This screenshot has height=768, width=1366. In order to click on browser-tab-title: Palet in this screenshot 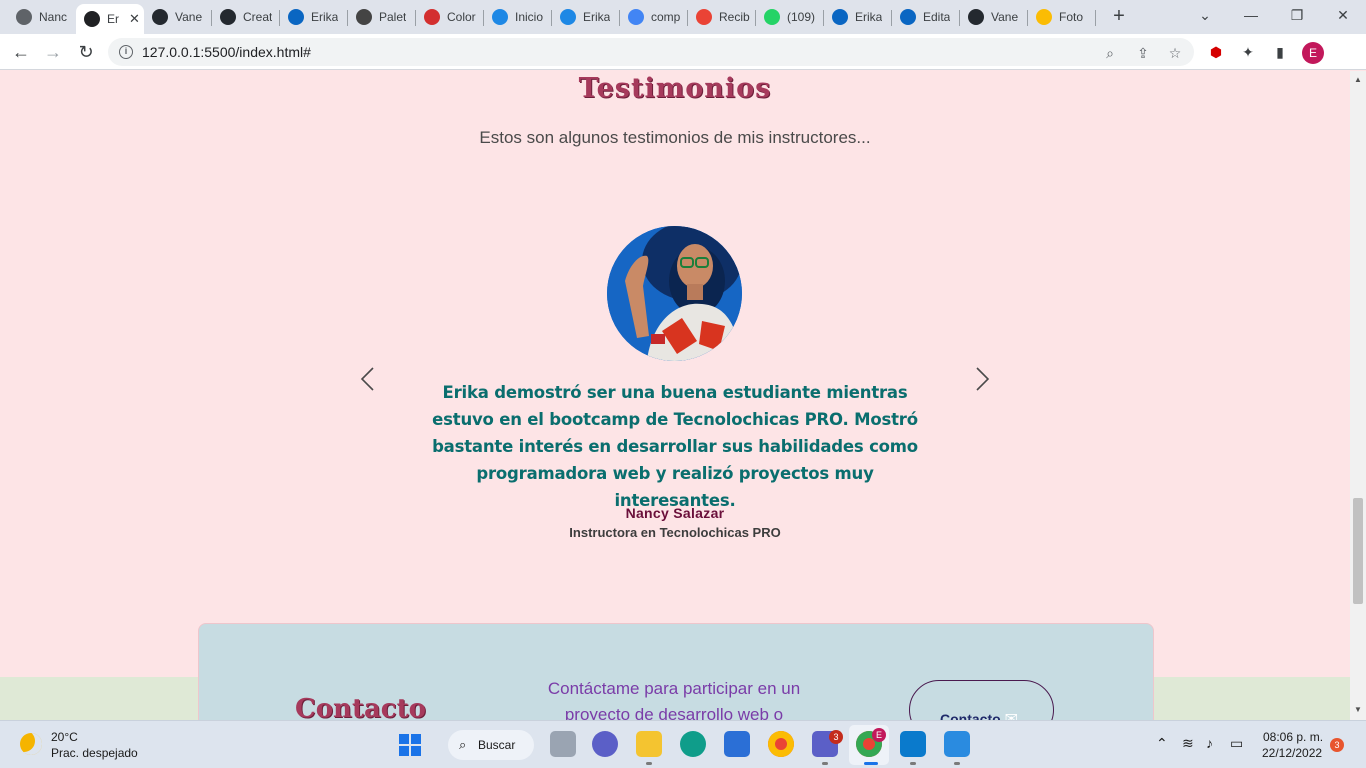, I will do `click(393, 17)`.